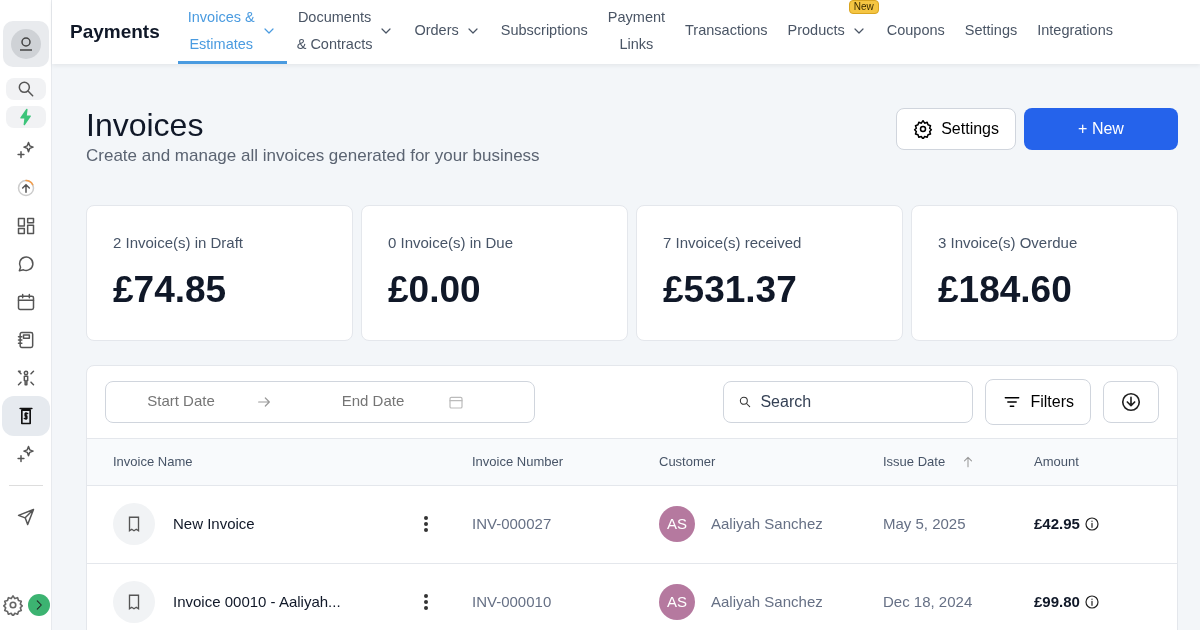 This screenshot has width=1200, height=630. What do you see at coordinates (435, 290) in the screenshot?
I see `stat-value: £0.00` at bounding box center [435, 290].